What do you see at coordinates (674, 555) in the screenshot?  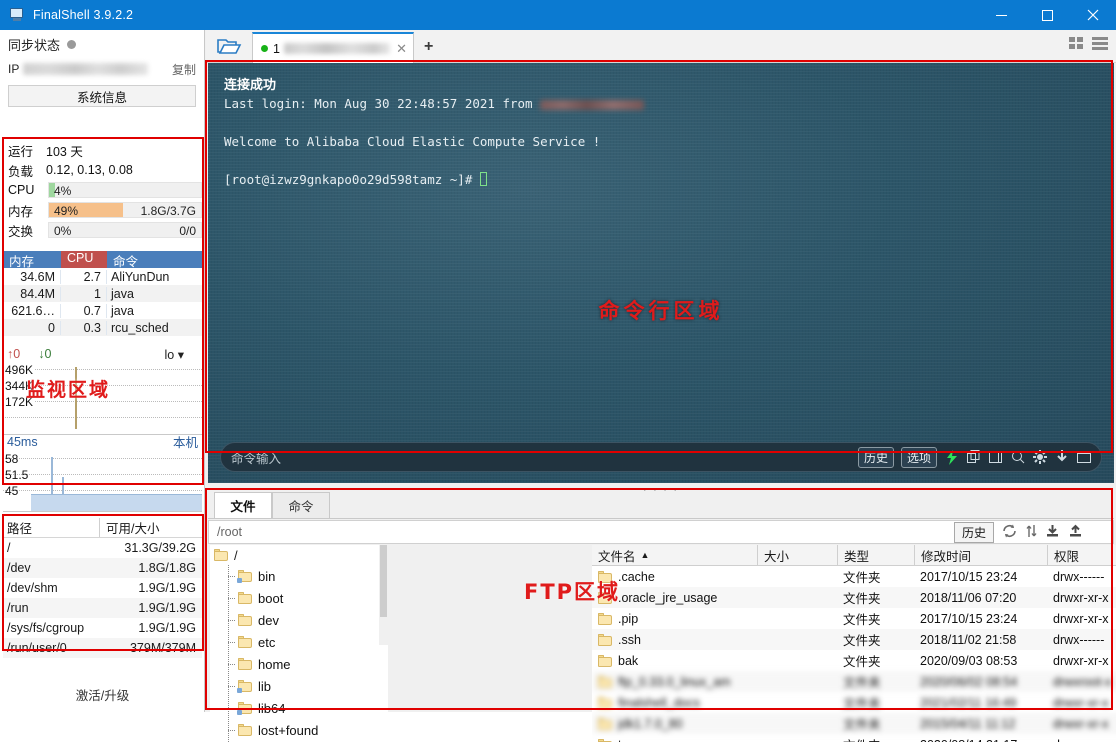 I see `col-filename: 文件名 ▲` at bounding box center [674, 555].